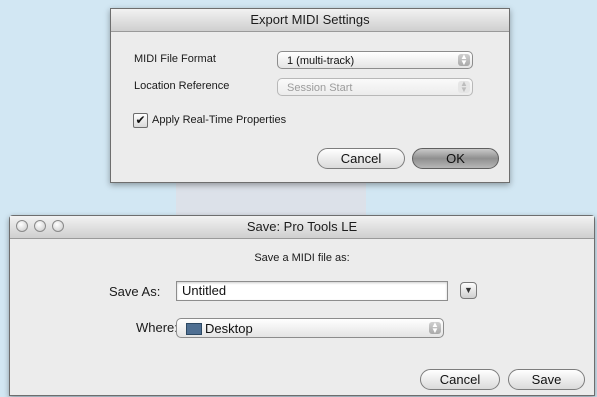 The height and width of the screenshot is (397, 597). Describe the element at coordinates (312, 291) in the screenshot. I see `save-as-field: Untitled` at that location.